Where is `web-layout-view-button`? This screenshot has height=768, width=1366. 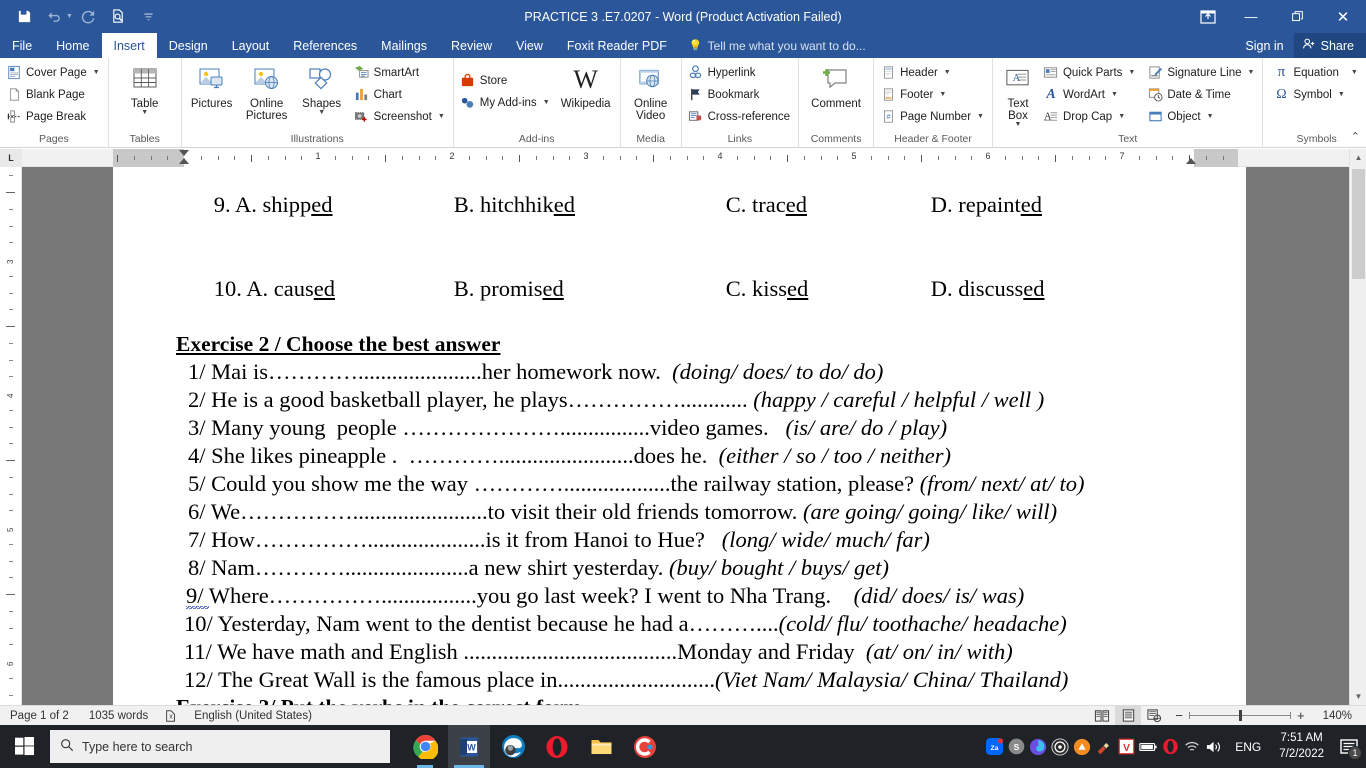
web-layout-view-button is located at coordinates (1154, 716).